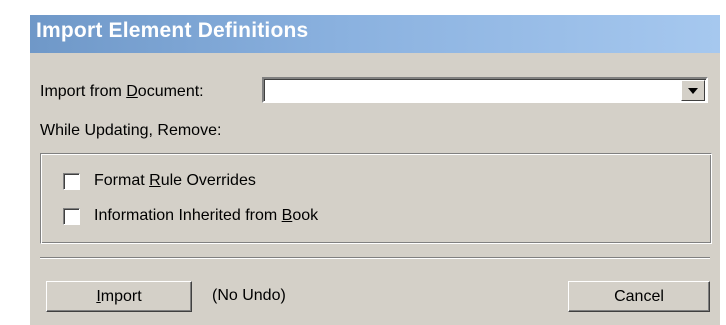 The image size is (726, 325). Describe the element at coordinates (131, 130) in the screenshot. I see `while-updating-remove-label: While Updating, Remove:` at that location.